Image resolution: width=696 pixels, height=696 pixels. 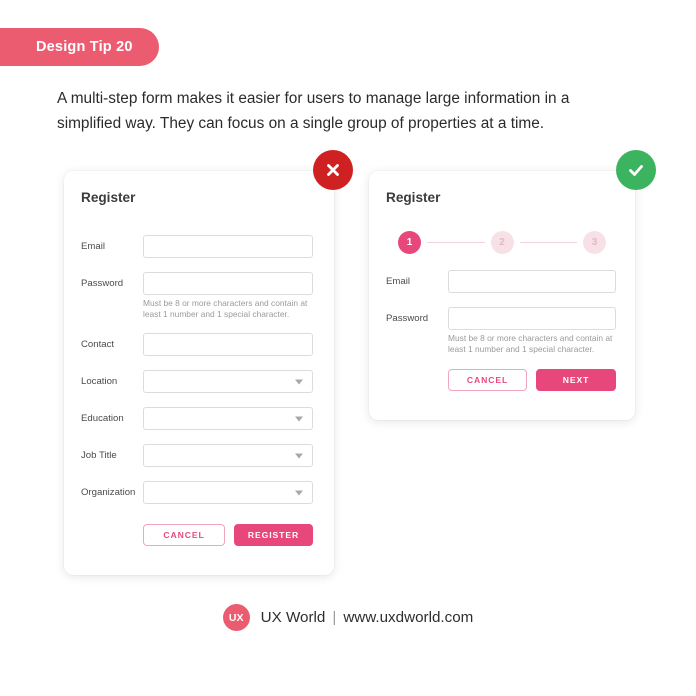 I want to click on field-label-contact: Contact, so click(x=98, y=344).